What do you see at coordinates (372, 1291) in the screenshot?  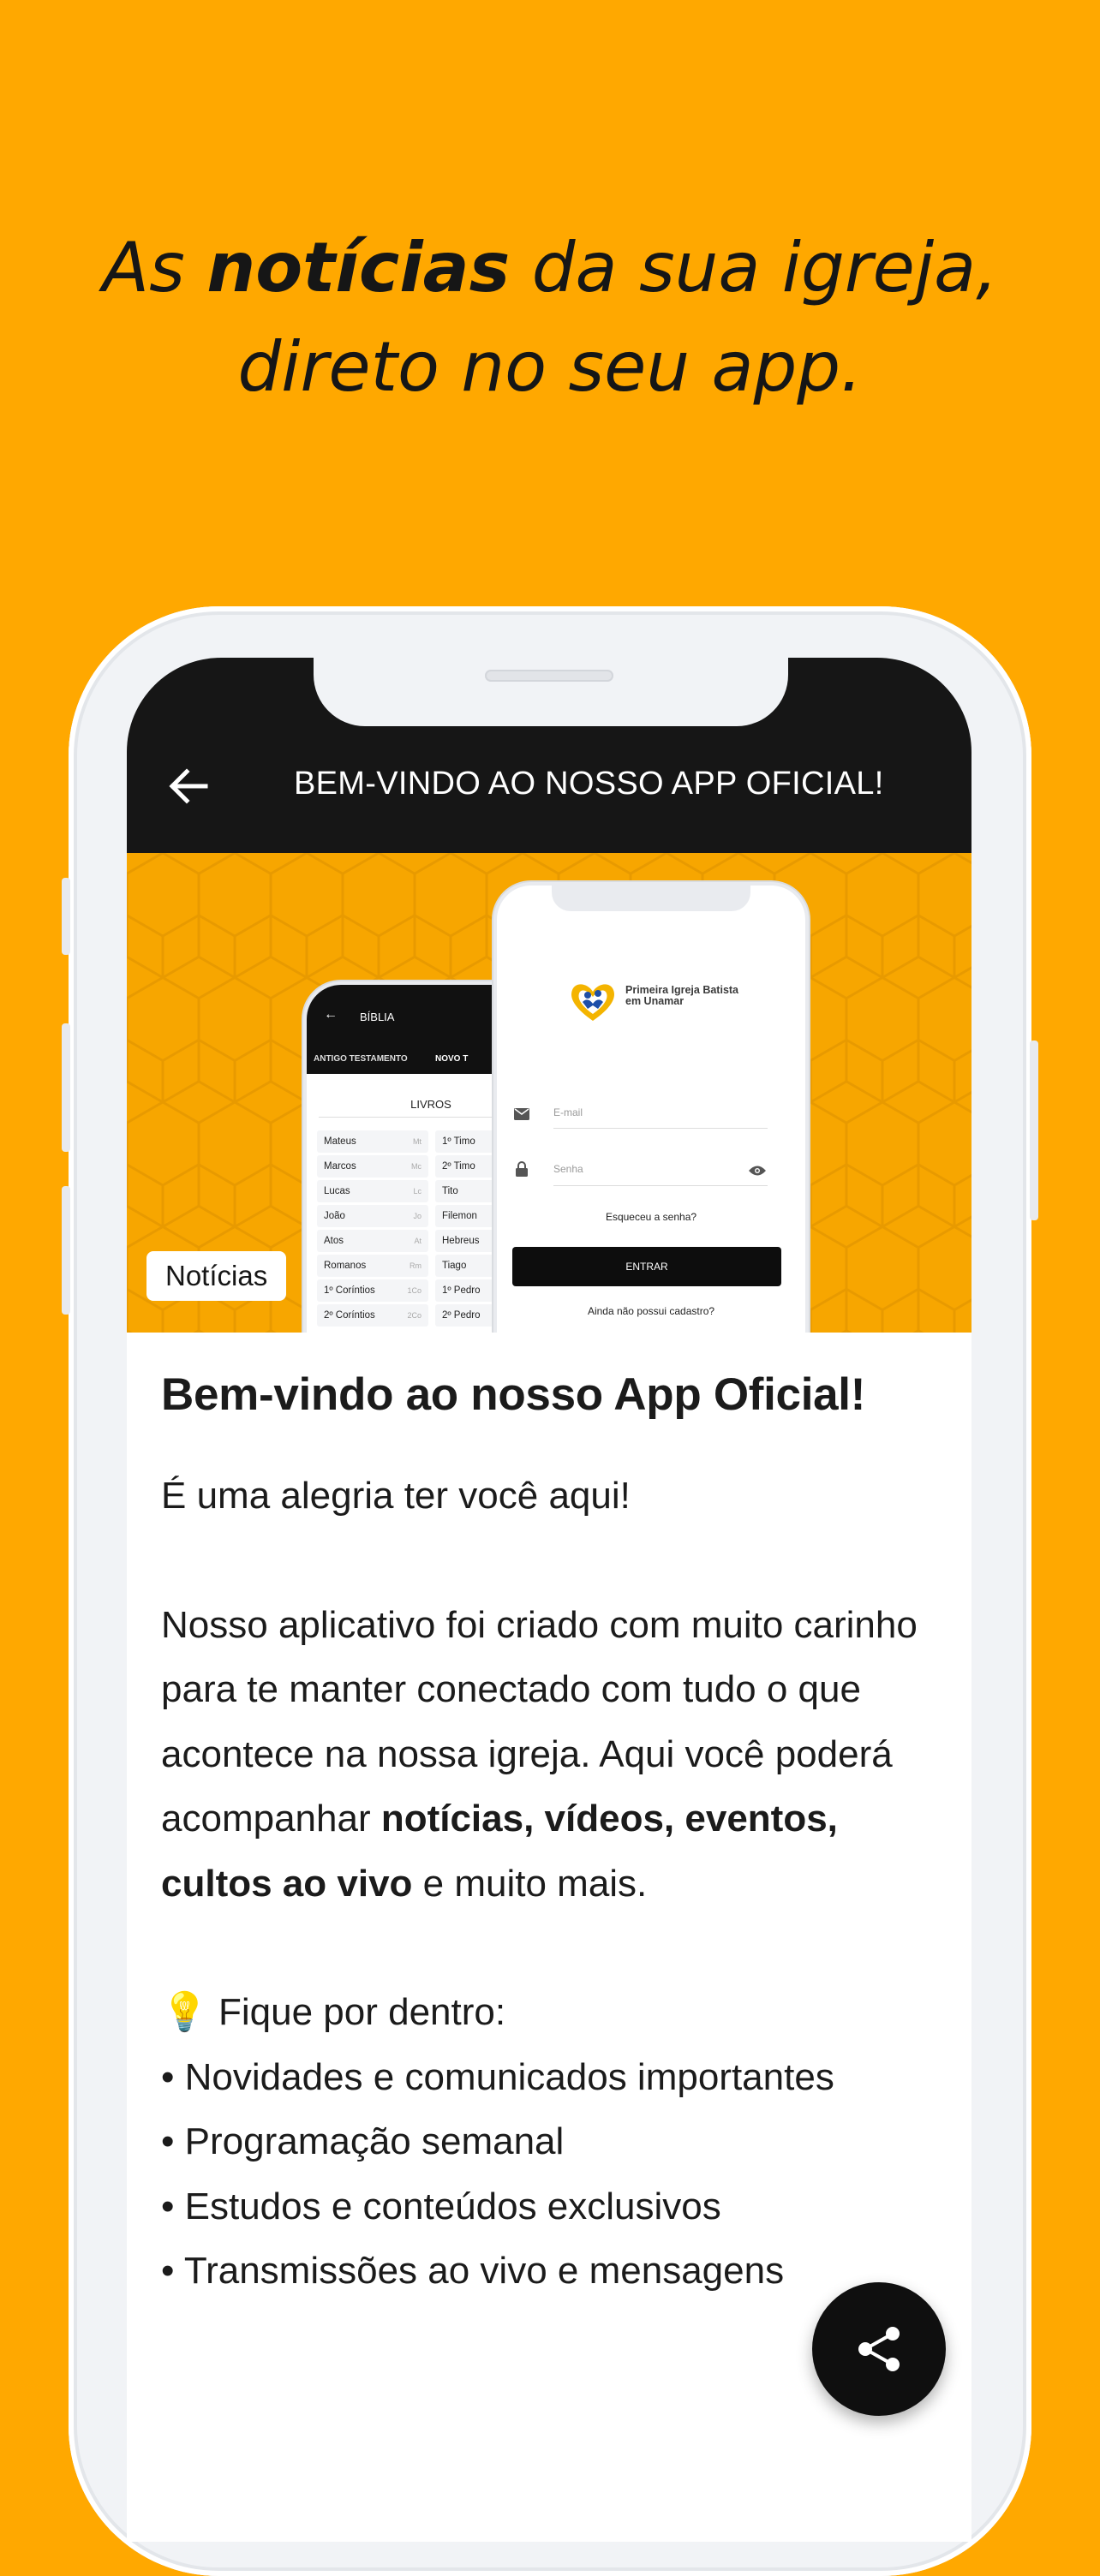 I see `book-item: 1º Coríntios 1Co` at bounding box center [372, 1291].